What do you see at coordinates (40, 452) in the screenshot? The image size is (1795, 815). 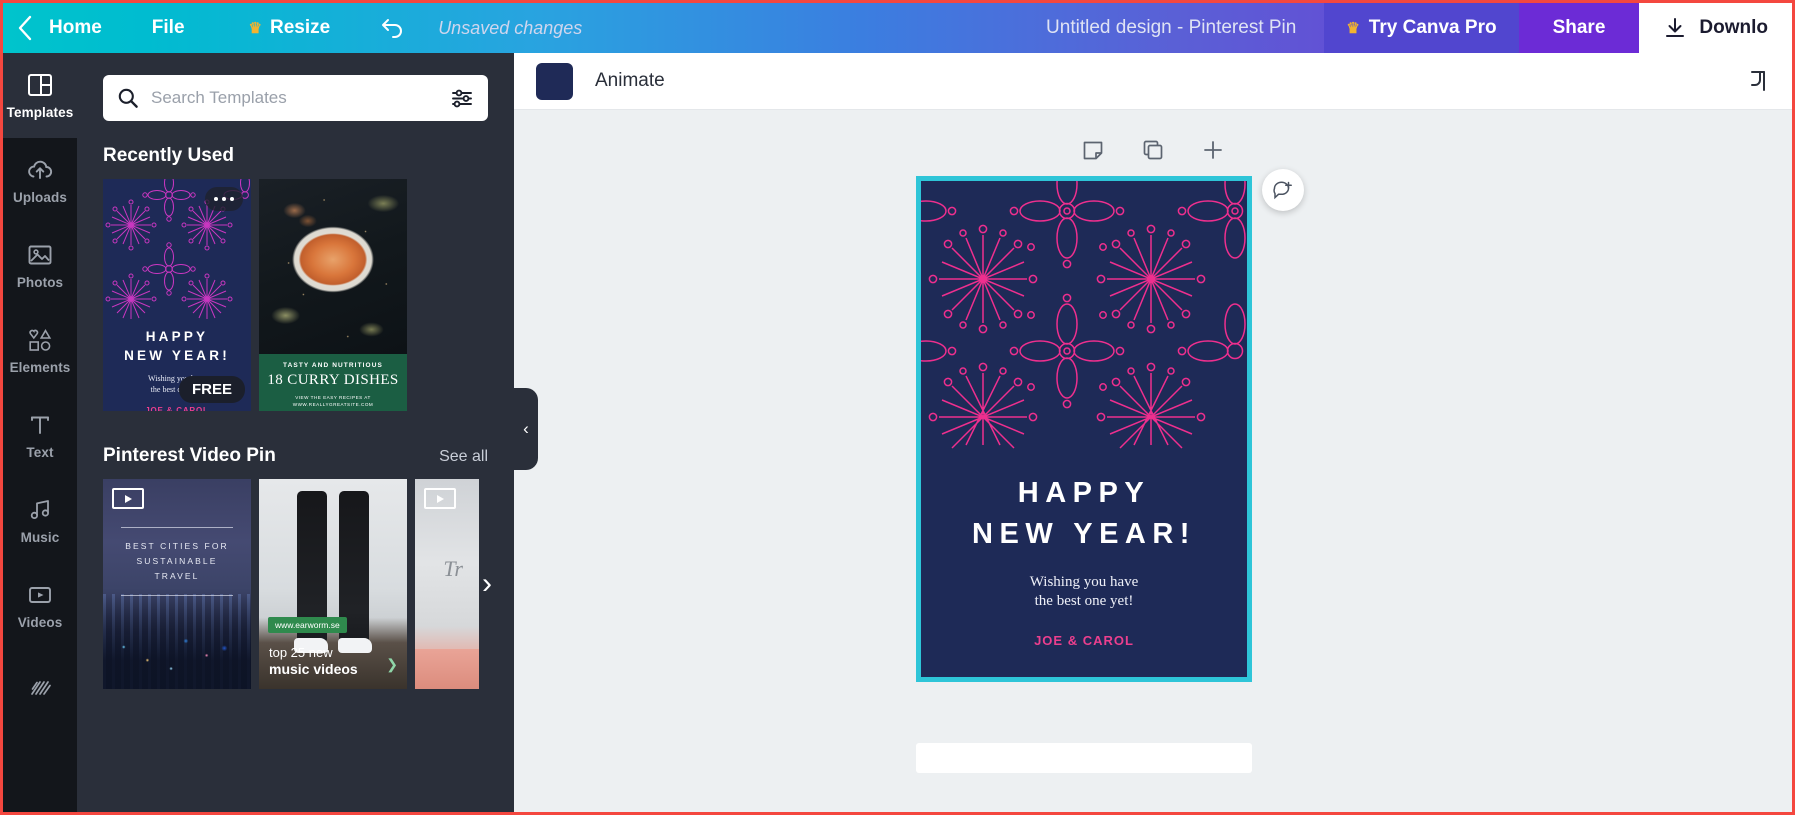 I see `sidebar-item-label: Text` at bounding box center [40, 452].